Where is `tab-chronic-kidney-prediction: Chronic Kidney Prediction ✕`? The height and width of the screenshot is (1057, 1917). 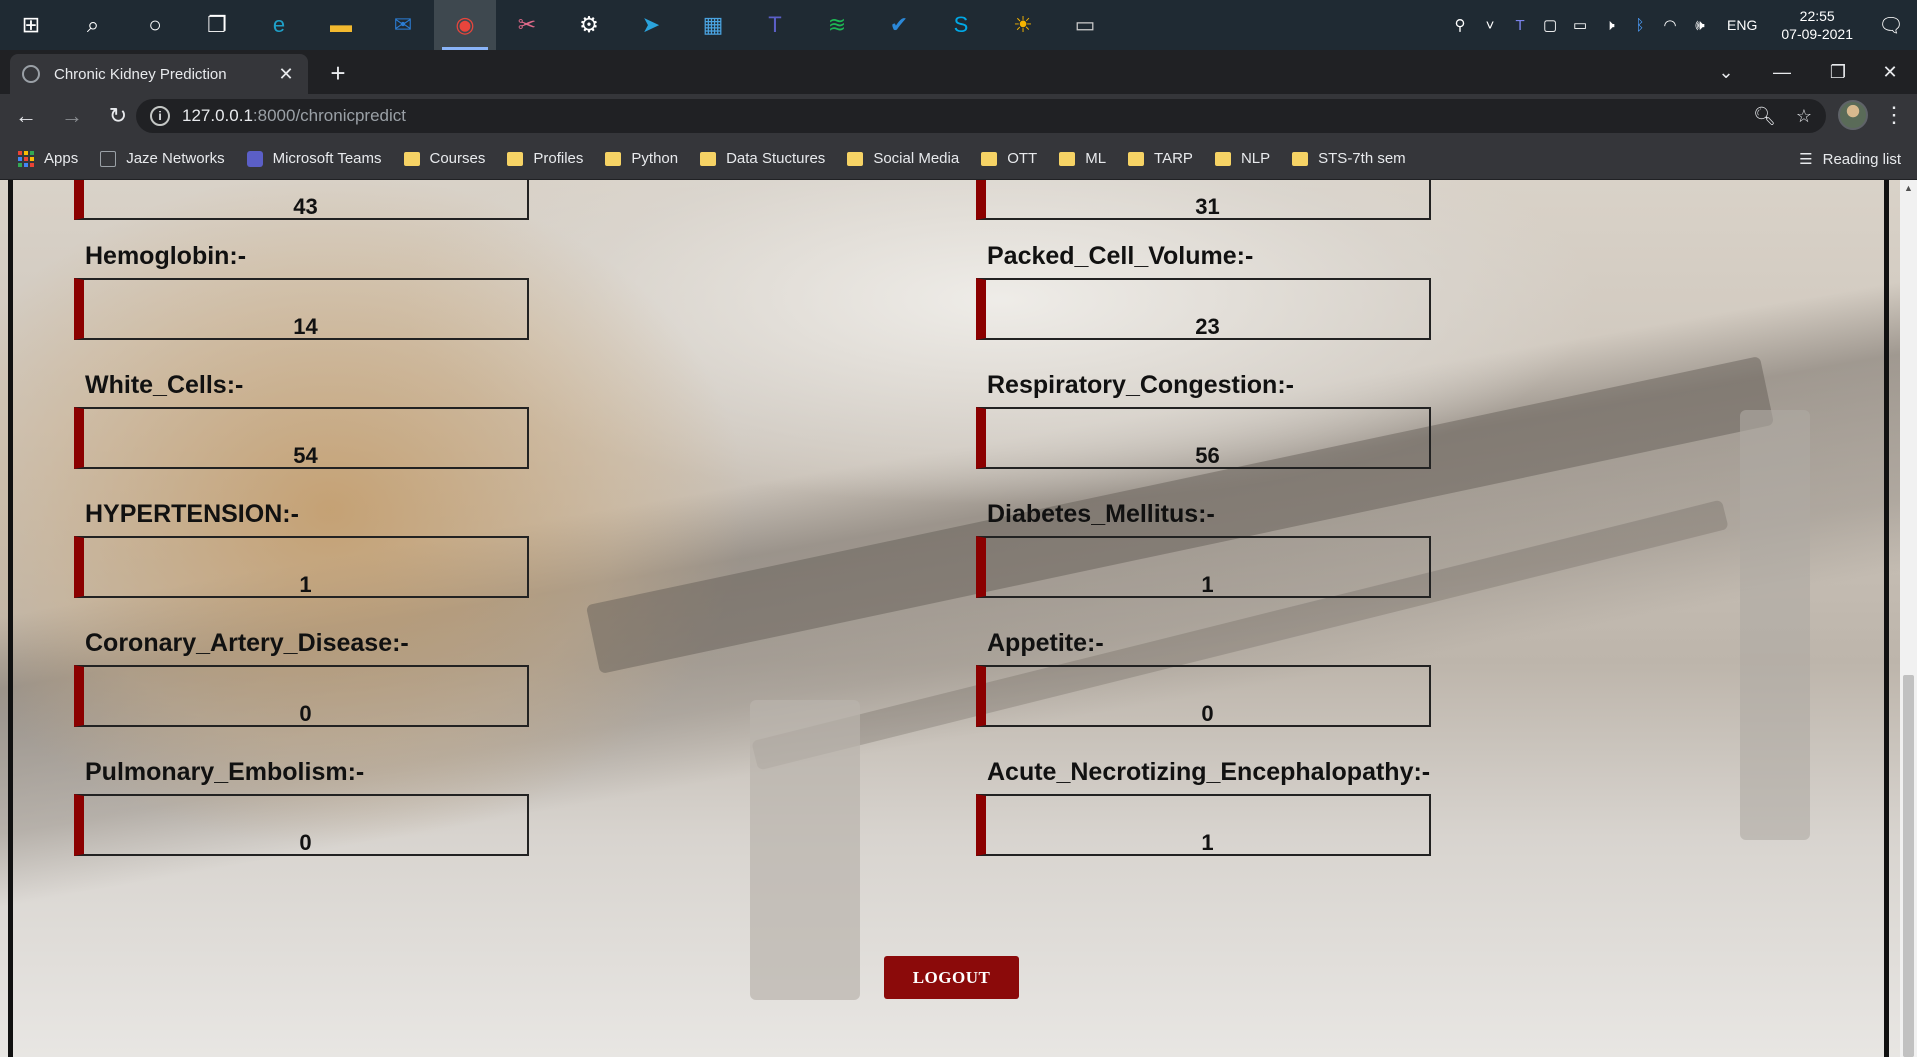 tab-chronic-kidney-prediction: Chronic Kidney Prediction ✕ is located at coordinates (159, 74).